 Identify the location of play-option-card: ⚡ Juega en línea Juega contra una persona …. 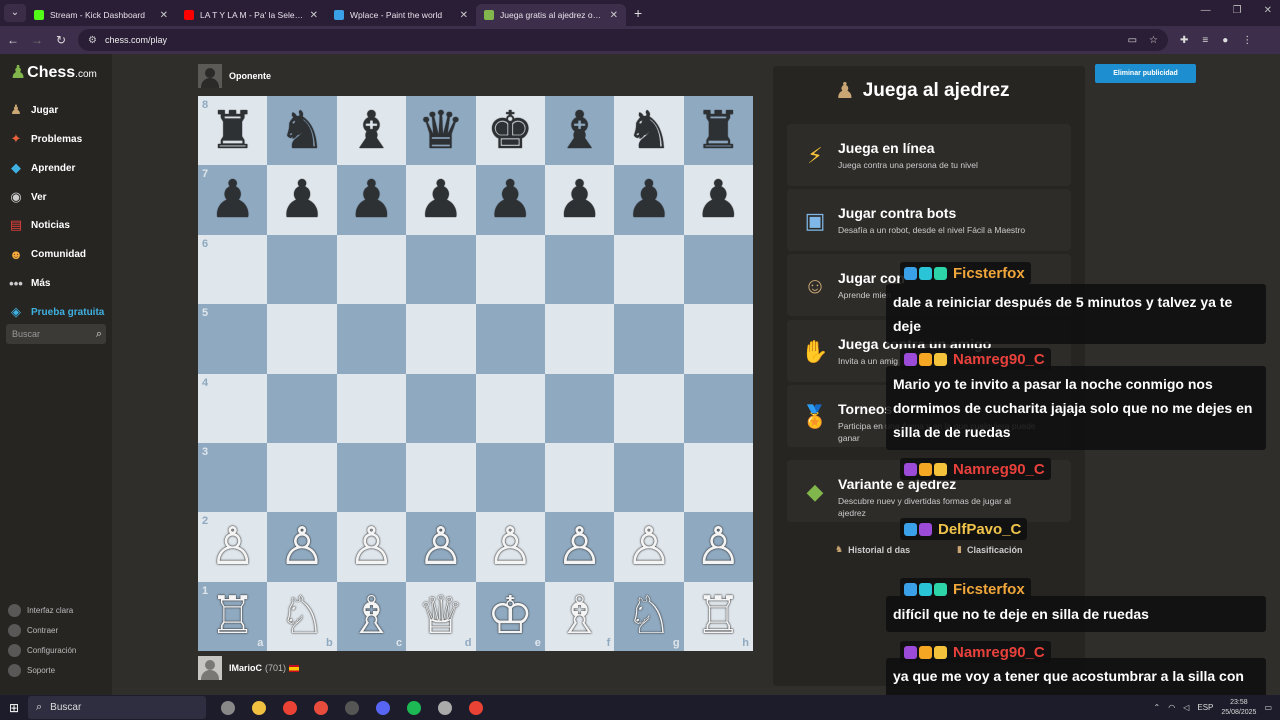
(929, 155).